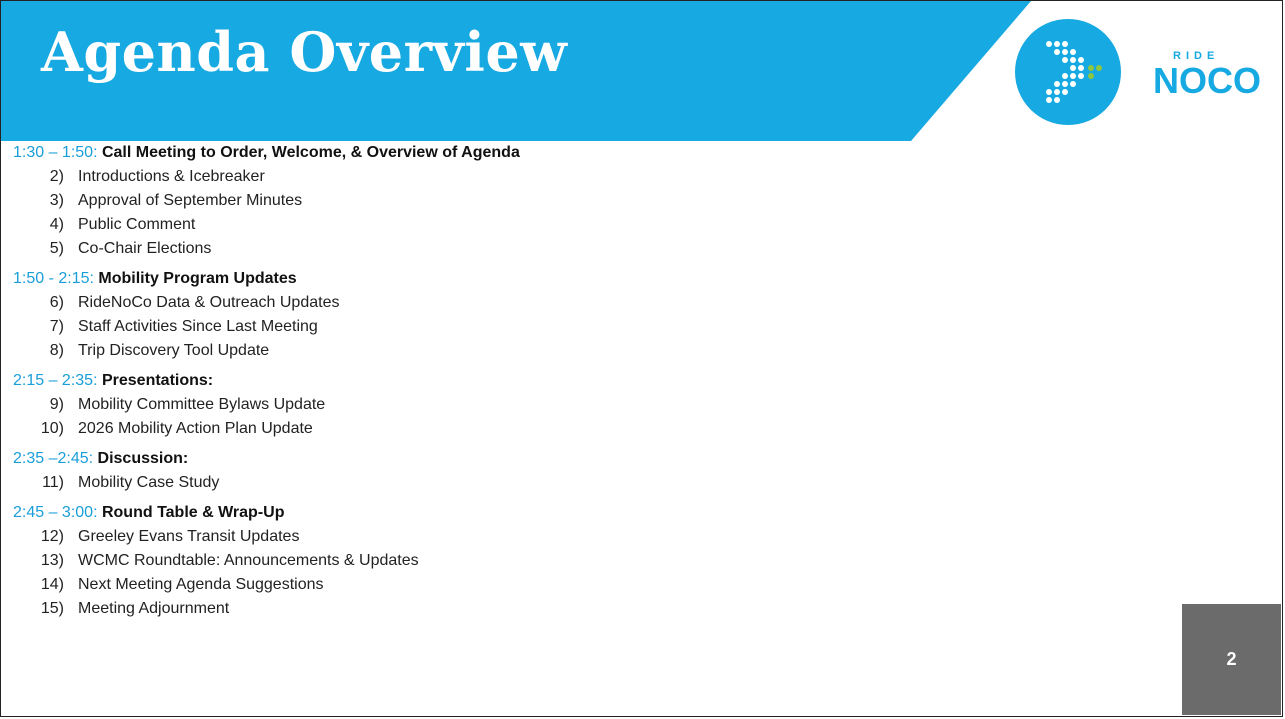 The image size is (1285, 719). What do you see at coordinates (189, 536) in the screenshot?
I see `item-text: Greeley Evans Transit Updates` at bounding box center [189, 536].